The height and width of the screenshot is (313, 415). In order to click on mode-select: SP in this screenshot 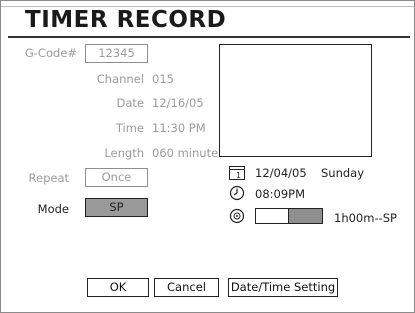, I will do `click(116, 207)`.